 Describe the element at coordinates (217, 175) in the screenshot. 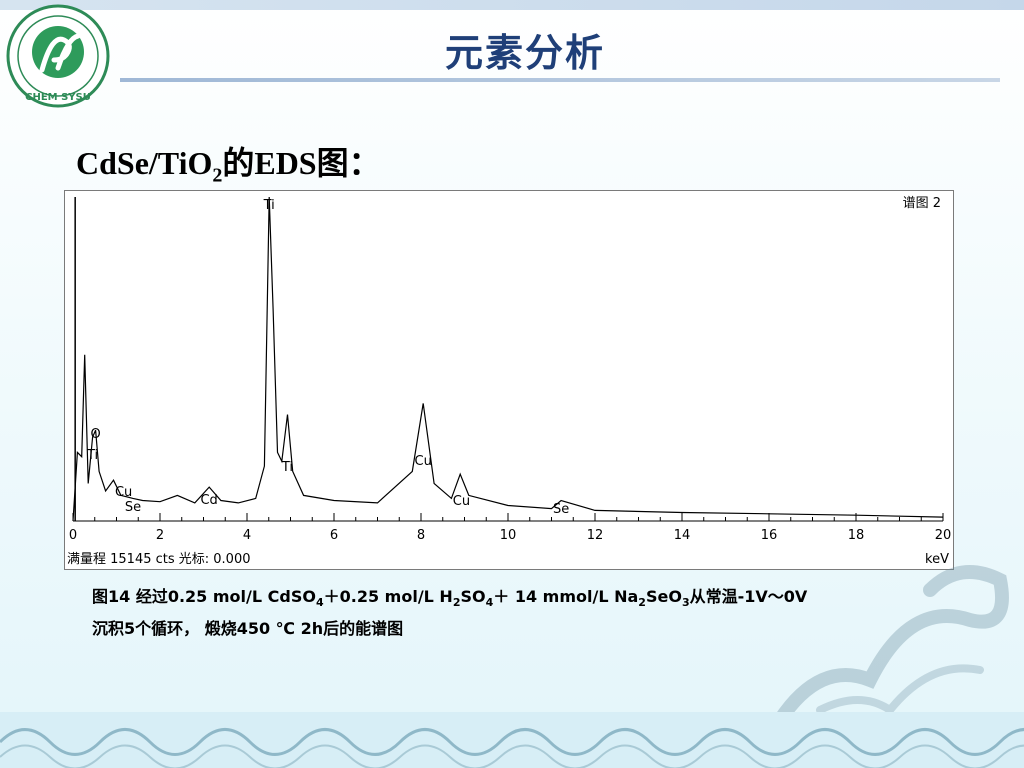

I see `subtitle-subscript: 2` at that location.